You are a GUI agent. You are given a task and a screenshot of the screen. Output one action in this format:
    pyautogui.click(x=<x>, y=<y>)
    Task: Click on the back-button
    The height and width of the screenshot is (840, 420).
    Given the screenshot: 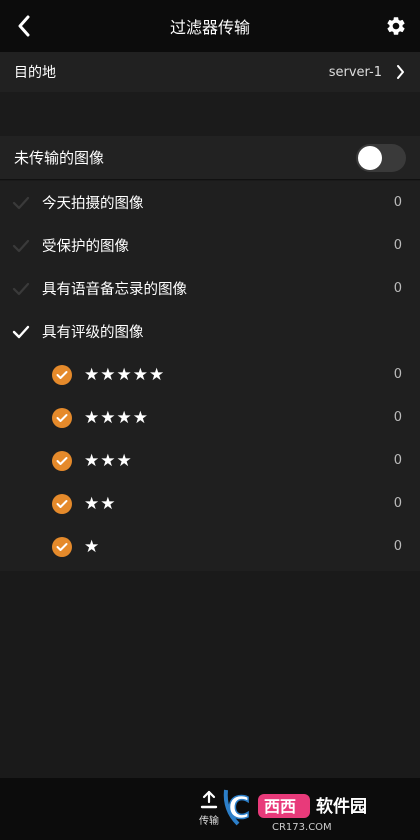 What is the action you would take?
    pyautogui.click(x=24, y=26)
    